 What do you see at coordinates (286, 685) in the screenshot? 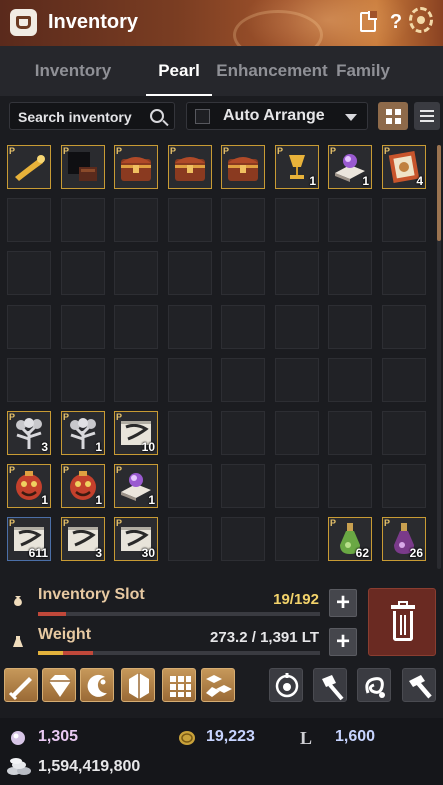
I see `target-lock-icon` at bounding box center [286, 685].